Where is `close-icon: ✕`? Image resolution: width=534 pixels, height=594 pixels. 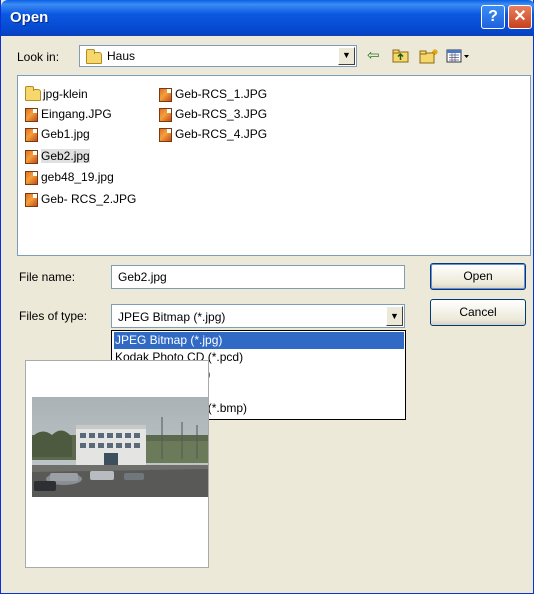
close-icon: ✕ is located at coordinates (520, 16).